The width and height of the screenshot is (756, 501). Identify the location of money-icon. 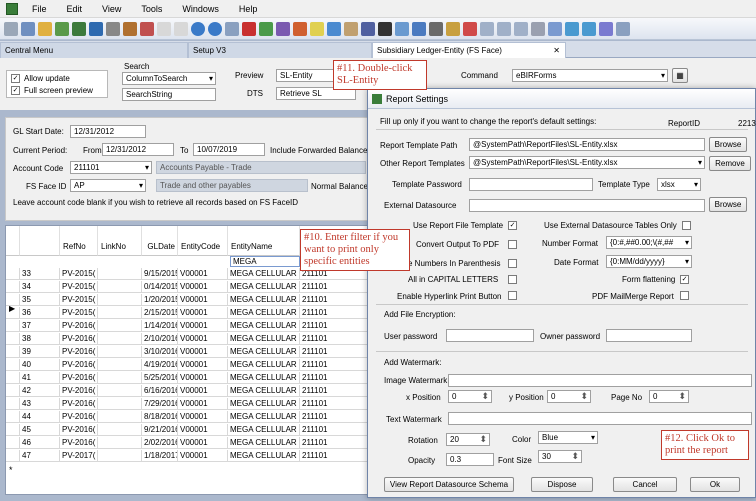
(266, 28).